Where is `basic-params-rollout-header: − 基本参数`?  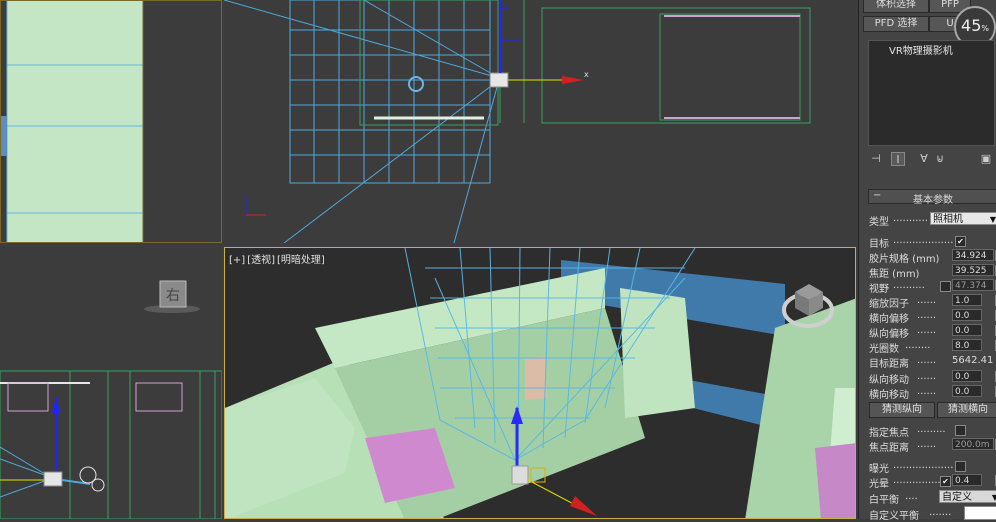 basic-params-rollout-header: − 基本参数 is located at coordinates (932, 197).